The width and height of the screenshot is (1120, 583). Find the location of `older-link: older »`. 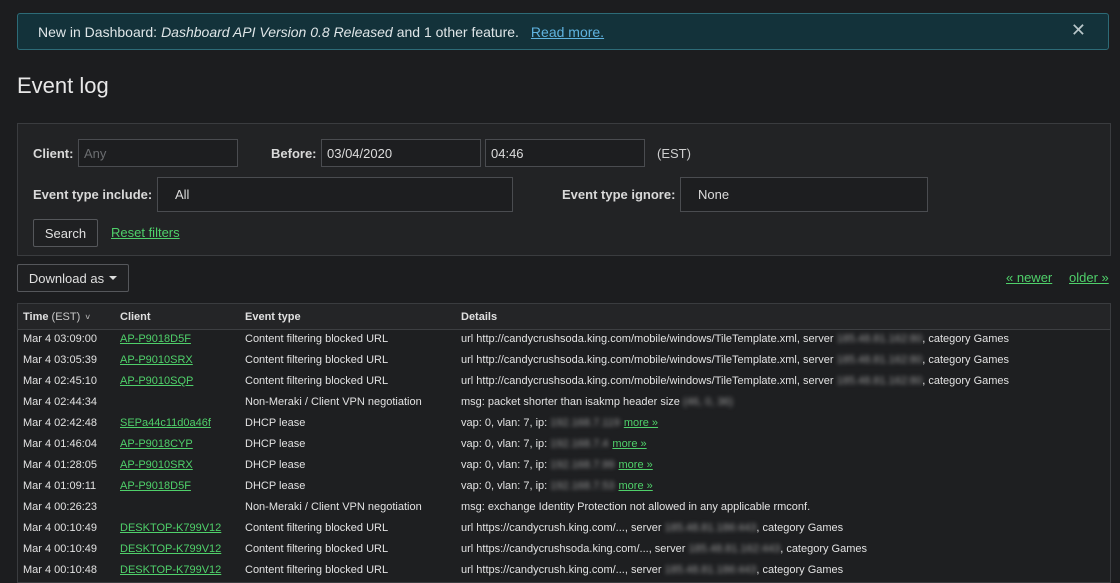

older-link: older » is located at coordinates (1089, 277).